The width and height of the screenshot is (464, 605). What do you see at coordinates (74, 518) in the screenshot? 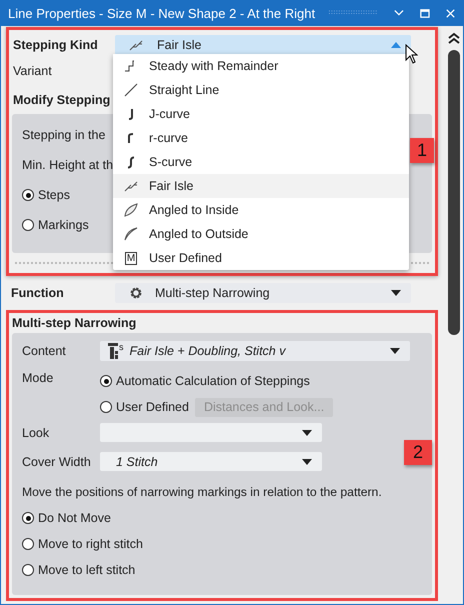
I see `radio-label: Do Not Move` at bounding box center [74, 518].